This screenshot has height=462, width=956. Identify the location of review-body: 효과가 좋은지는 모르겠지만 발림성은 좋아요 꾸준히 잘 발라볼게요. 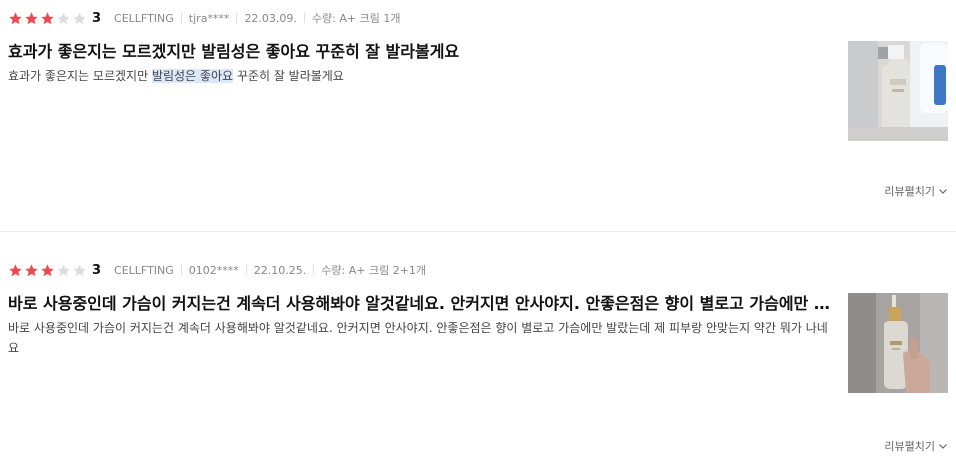
(421, 76).